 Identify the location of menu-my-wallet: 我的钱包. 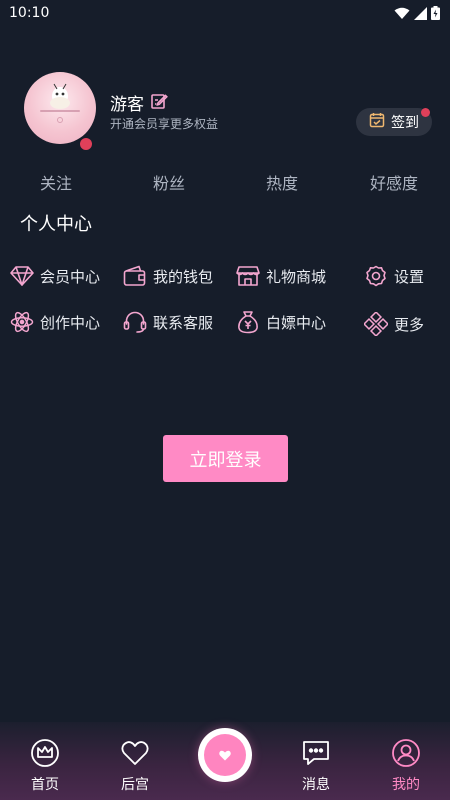
(168, 276).